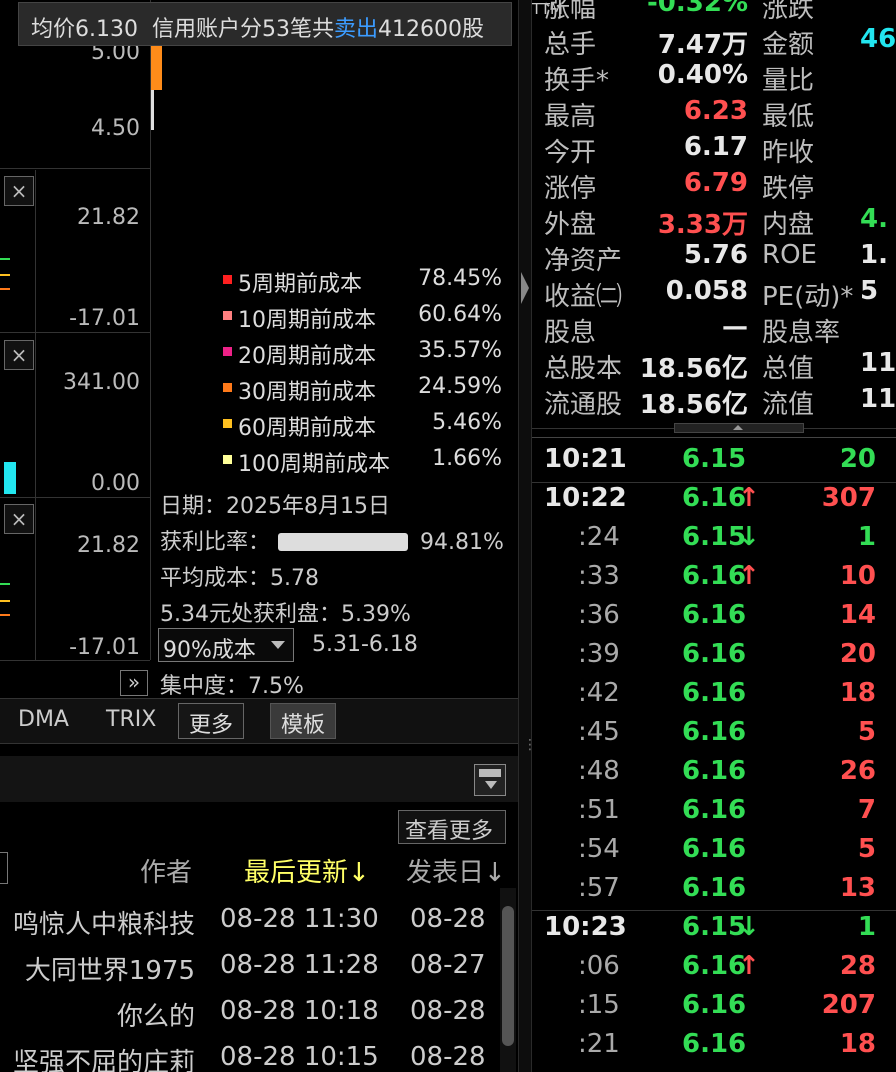  I want to click on tick-volume: 10, so click(857, 576).